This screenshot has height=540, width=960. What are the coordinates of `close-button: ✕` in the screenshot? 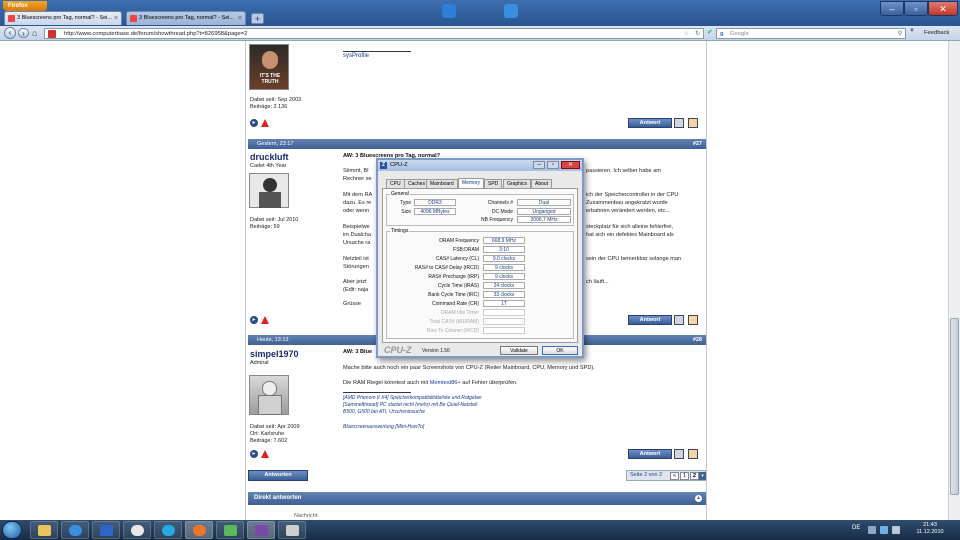 It's located at (943, 8).